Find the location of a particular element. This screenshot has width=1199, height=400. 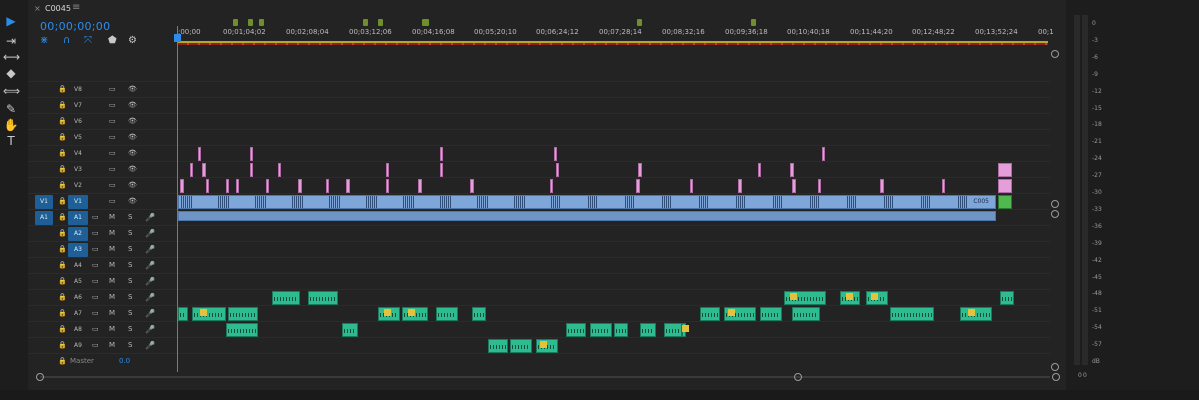

source-patch-v1: V1 is located at coordinates (44, 202).